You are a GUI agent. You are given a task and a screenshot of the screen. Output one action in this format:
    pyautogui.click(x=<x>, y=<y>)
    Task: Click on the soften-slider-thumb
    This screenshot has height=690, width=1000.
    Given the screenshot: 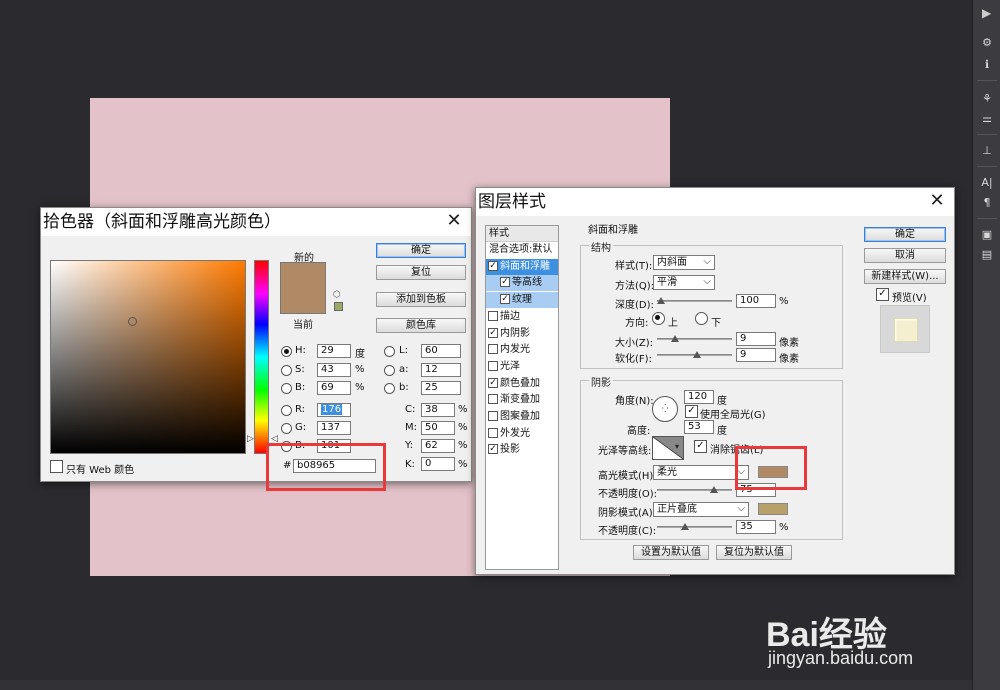 What is the action you would take?
    pyautogui.click(x=697, y=354)
    